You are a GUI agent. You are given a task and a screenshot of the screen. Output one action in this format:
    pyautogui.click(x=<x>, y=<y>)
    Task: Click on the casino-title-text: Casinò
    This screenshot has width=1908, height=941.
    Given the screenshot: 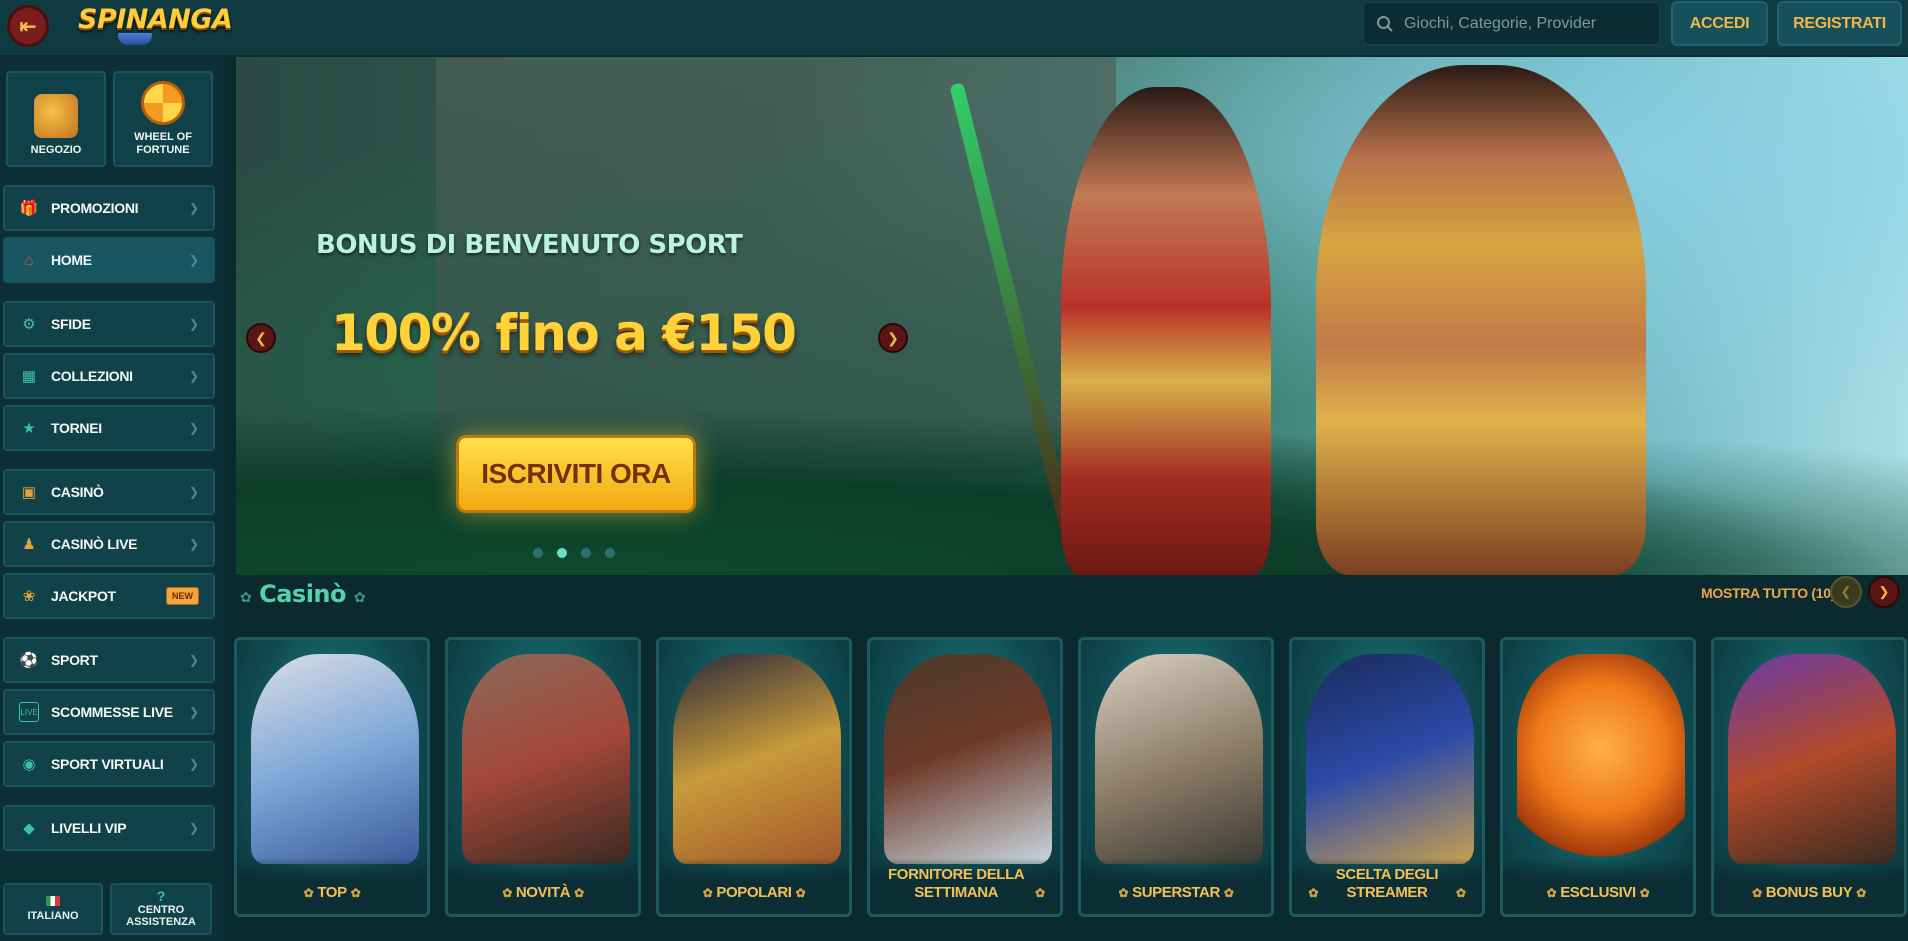 What is the action you would take?
    pyautogui.click(x=302, y=594)
    